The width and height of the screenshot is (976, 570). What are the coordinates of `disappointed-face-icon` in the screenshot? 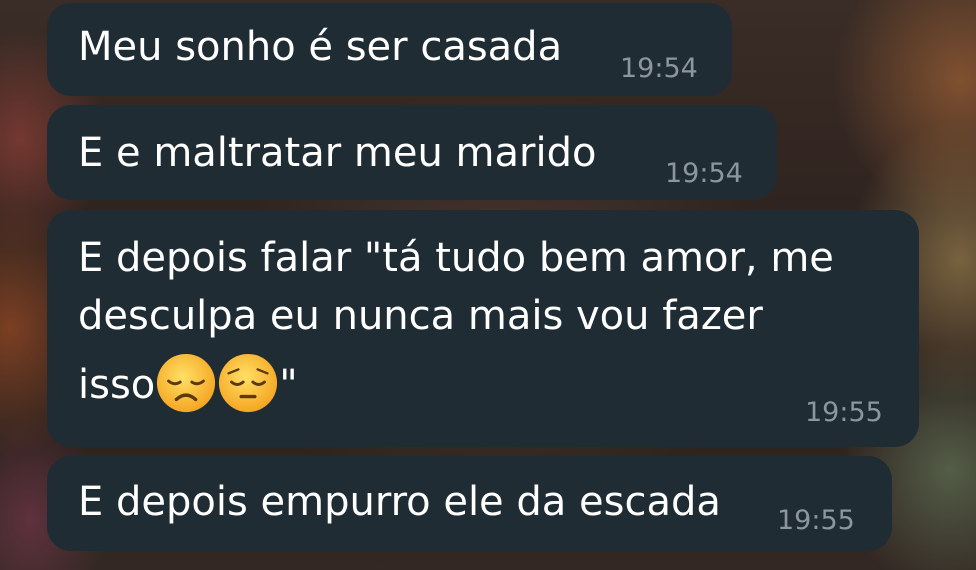 It's located at (186, 383).